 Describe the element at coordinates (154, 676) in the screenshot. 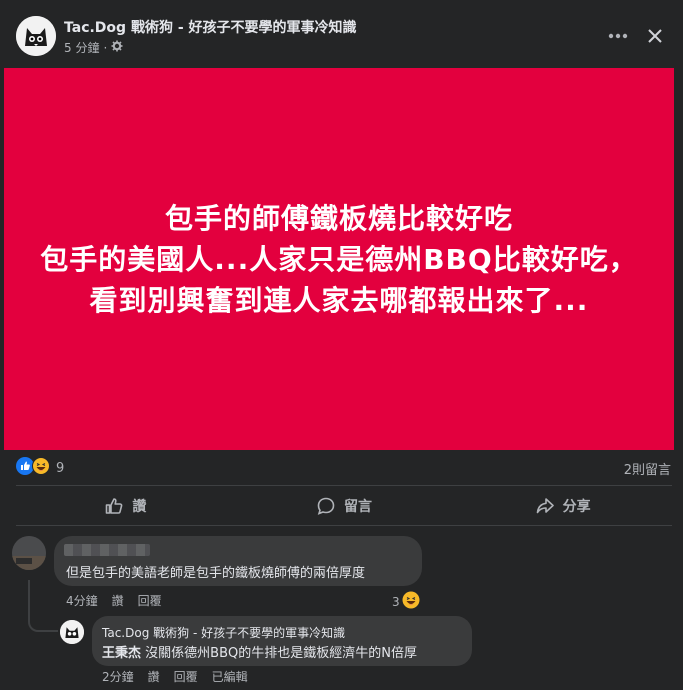

I see `reply-like-button: 讚` at that location.